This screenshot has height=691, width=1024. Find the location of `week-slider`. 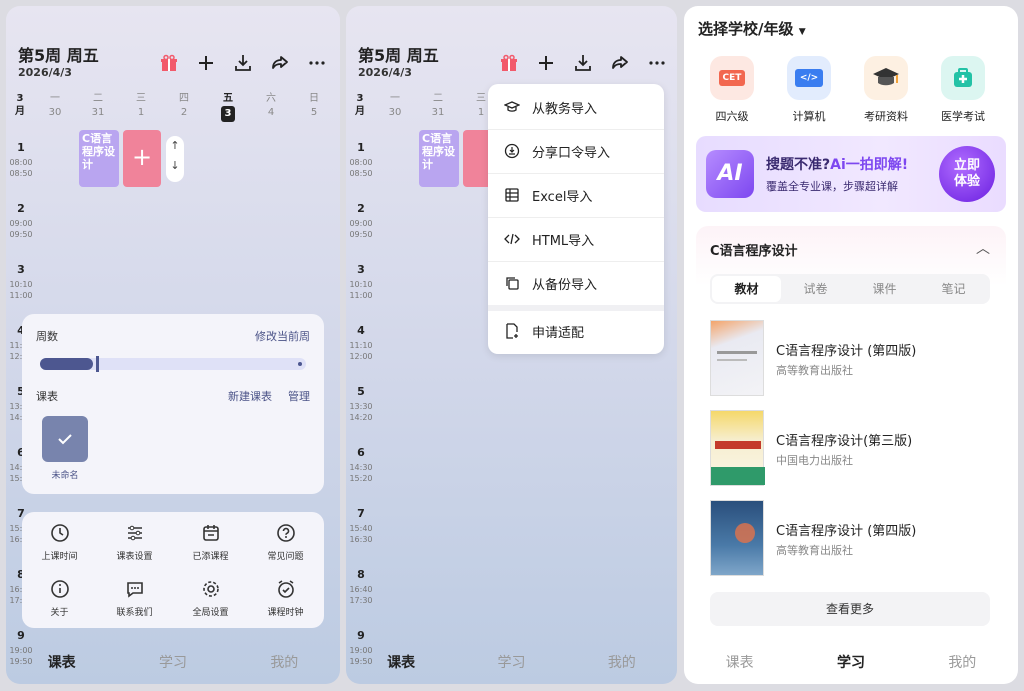

week-slider is located at coordinates (173, 364).